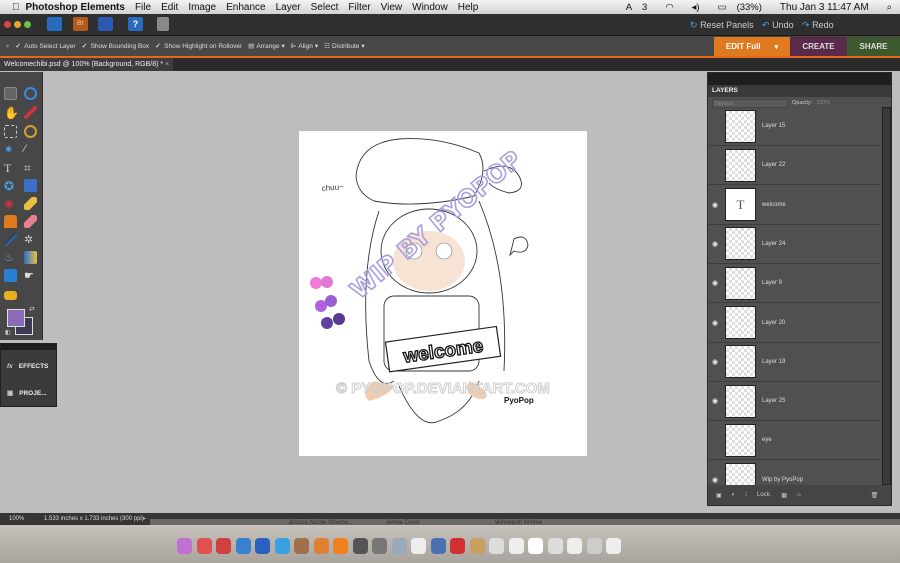 The height and width of the screenshot is (563, 900). I want to click on tab-edit-full: EDIT Full ▾, so click(752, 46).